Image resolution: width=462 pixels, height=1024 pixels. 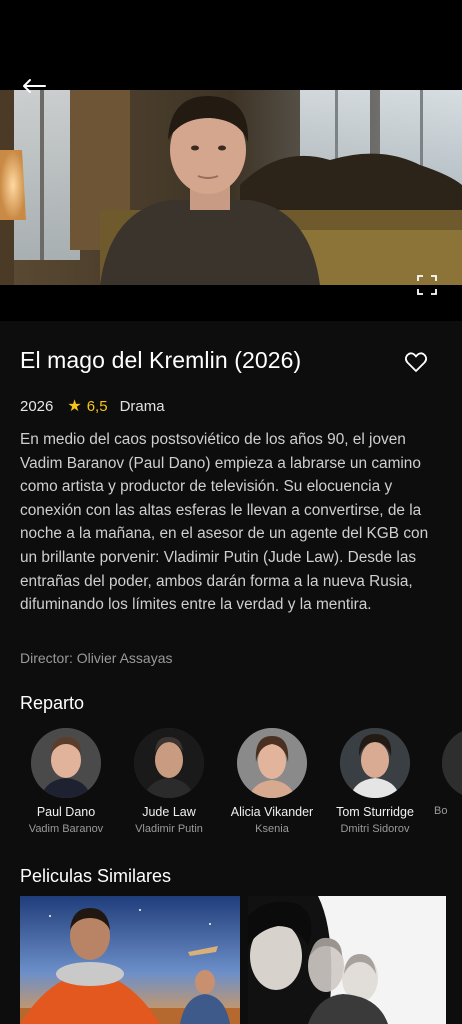 What do you see at coordinates (66, 812) in the screenshot?
I see `cast-name: Paul Dano` at bounding box center [66, 812].